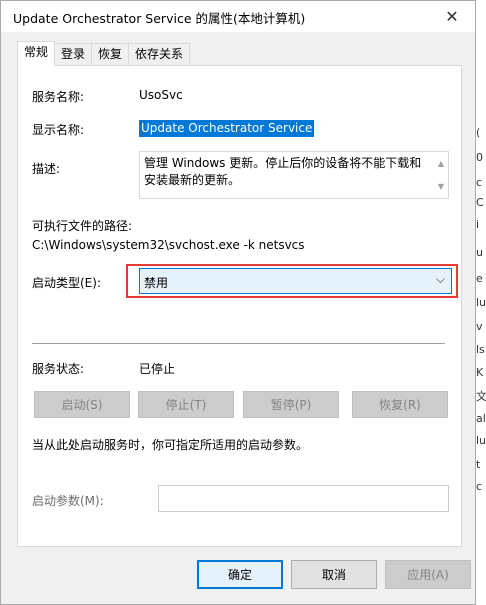 The image size is (486, 605). Describe the element at coordinates (478, 132) in the screenshot. I see `bg-text: (` at that location.